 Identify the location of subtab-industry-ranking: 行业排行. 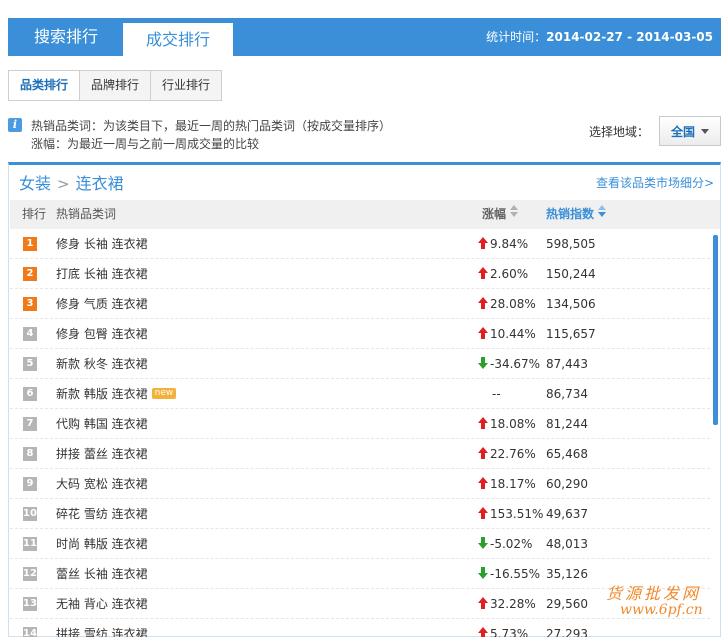
(186, 85).